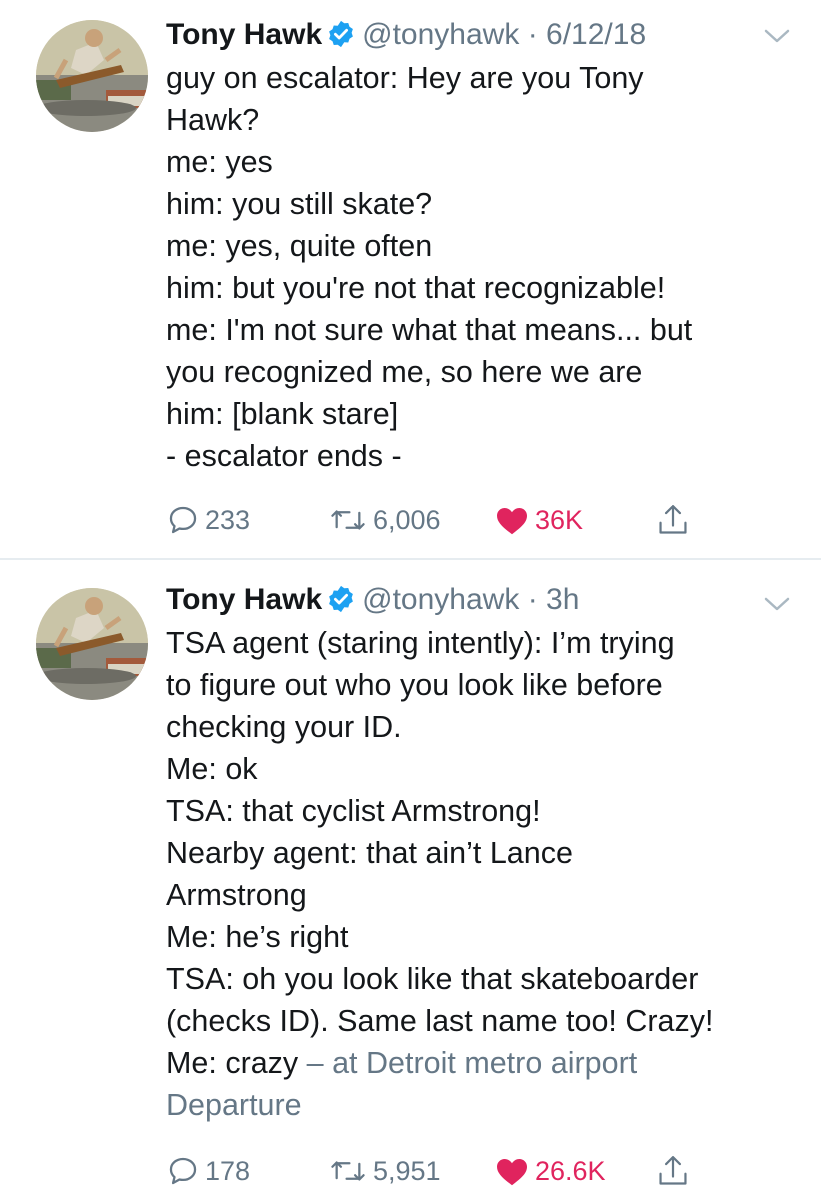 The width and height of the screenshot is (821, 1200). I want to click on tweet-header: Tony Hawk @tonyhawk · 6/12/18, so click(406, 35).